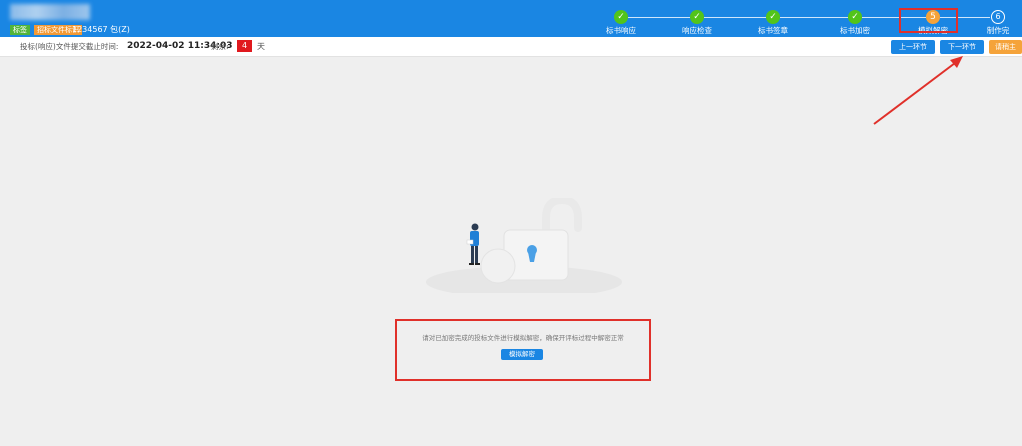 Image resolution: width=1022 pixels, height=446 pixels. I want to click on annotation-box-current-step, so click(928, 20).